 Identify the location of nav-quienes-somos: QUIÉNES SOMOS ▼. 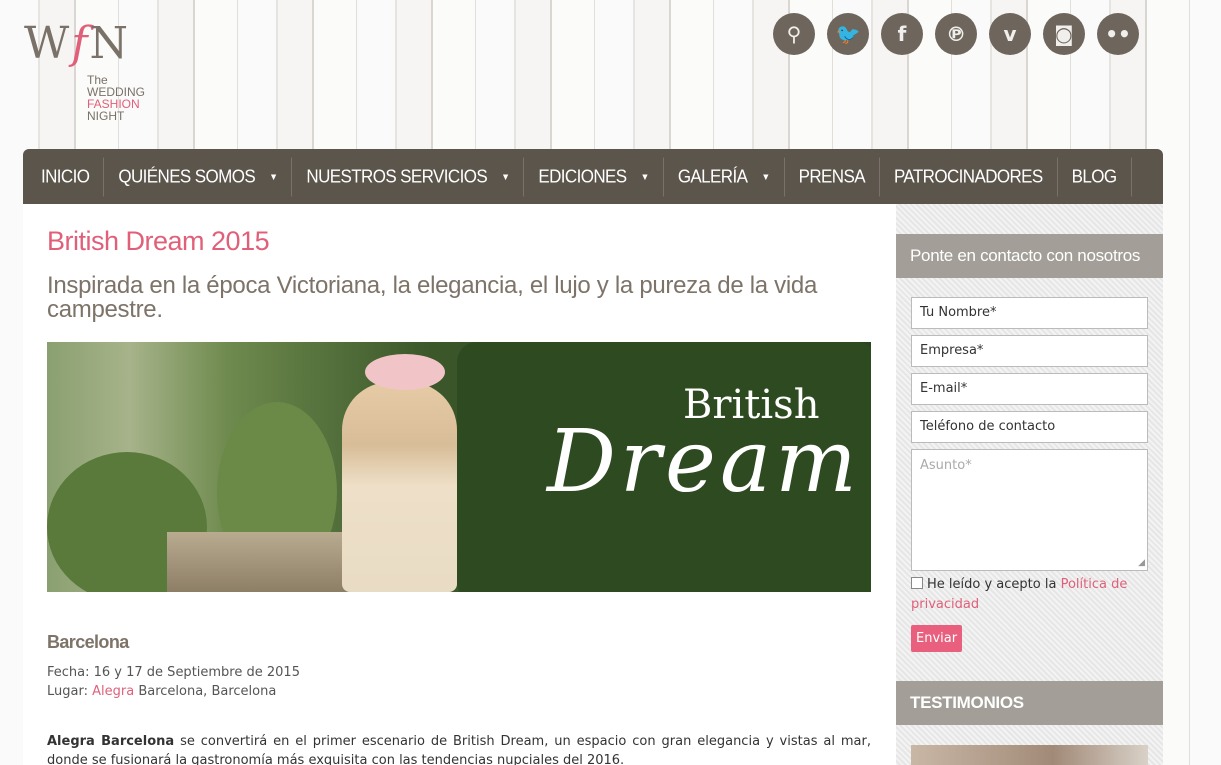
(198, 176).